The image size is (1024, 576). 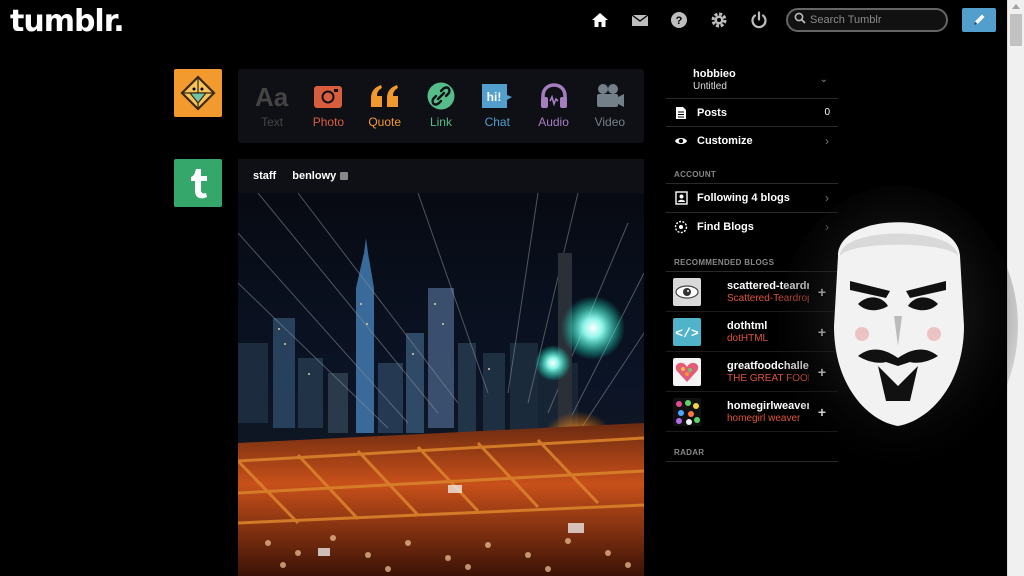 What do you see at coordinates (640, 20) in the screenshot?
I see `inbox-icon` at bounding box center [640, 20].